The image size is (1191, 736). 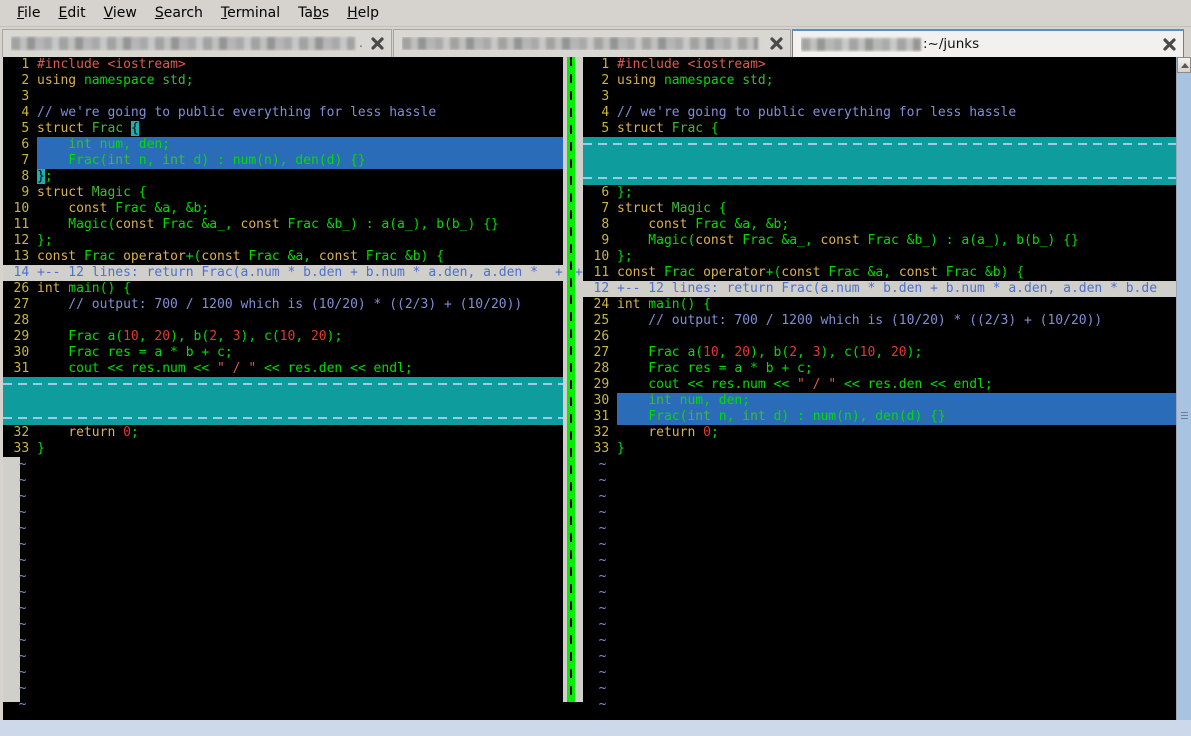 I want to click on window-scrollbar, so click(x=1183, y=396).